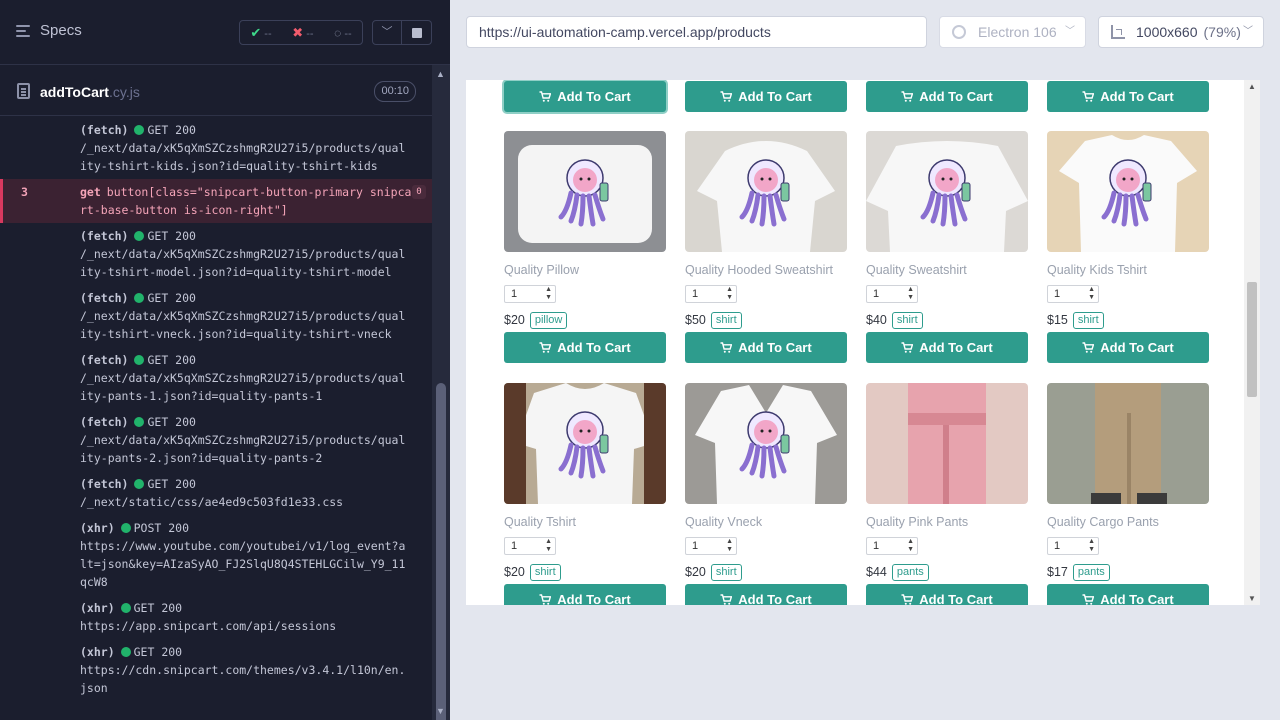 This screenshot has width=1280, height=720. I want to click on failed-icon: ✖, so click(298, 32).